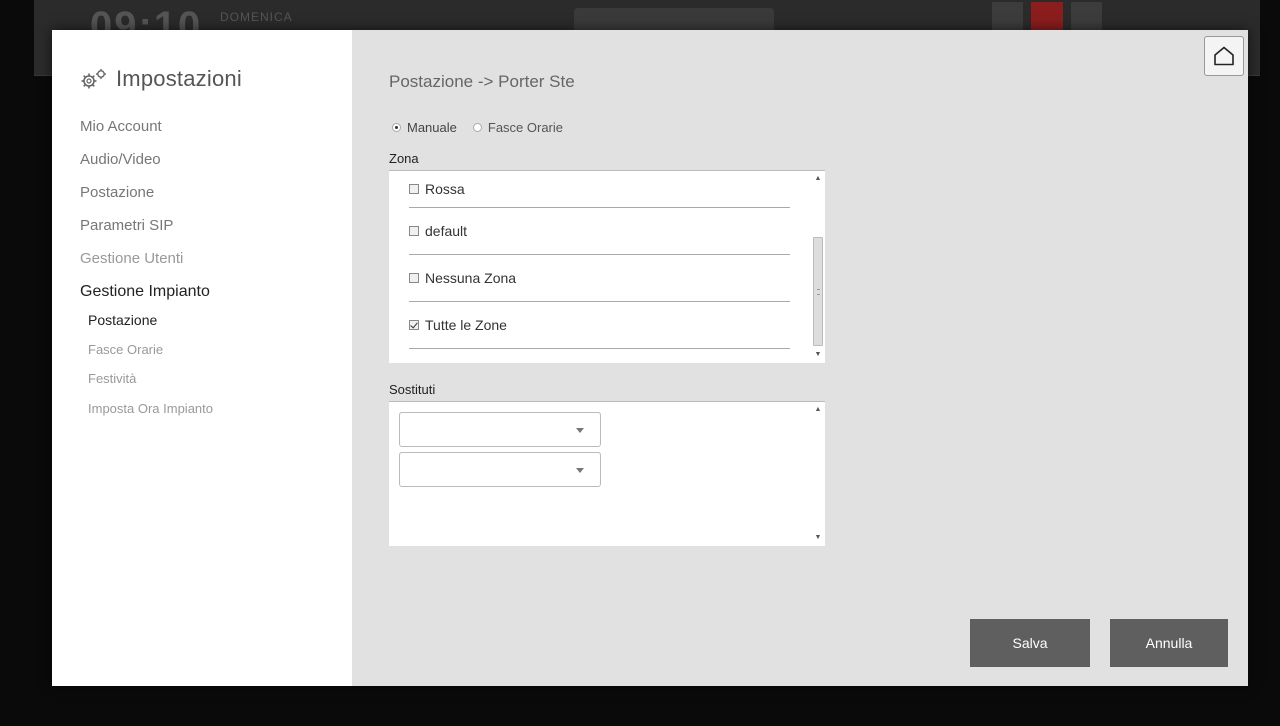 Image resolution: width=1280 pixels, height=726 pixels. Describe the element at coordinates (818, 474) in the screenshot. I see `sostituti-scrollbar: ▲ ▼` at that location.